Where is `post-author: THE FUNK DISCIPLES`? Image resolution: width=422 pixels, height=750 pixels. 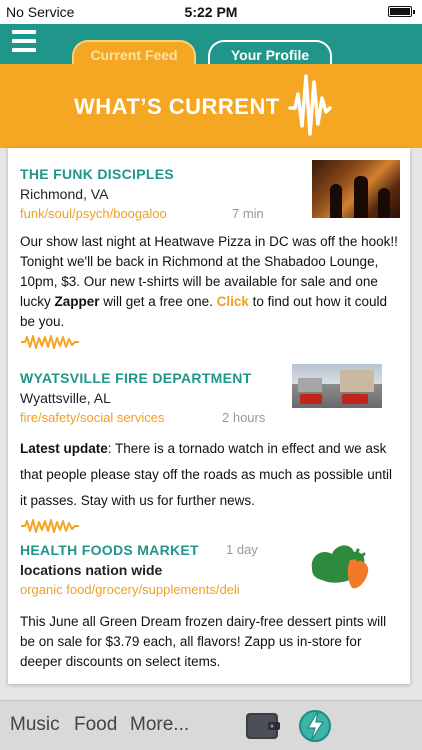
post-author: THE FUNK DISCIPLES is located at coordinates (97, 174).